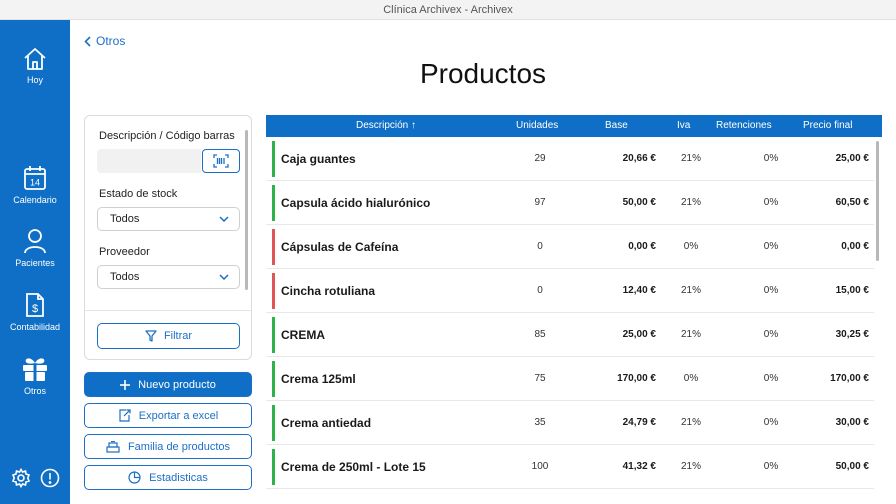 The width and height of the screenshot is (896, 504). I want to click on cell-description: Crema de 250ml - Lote 15, so click(353, 467).